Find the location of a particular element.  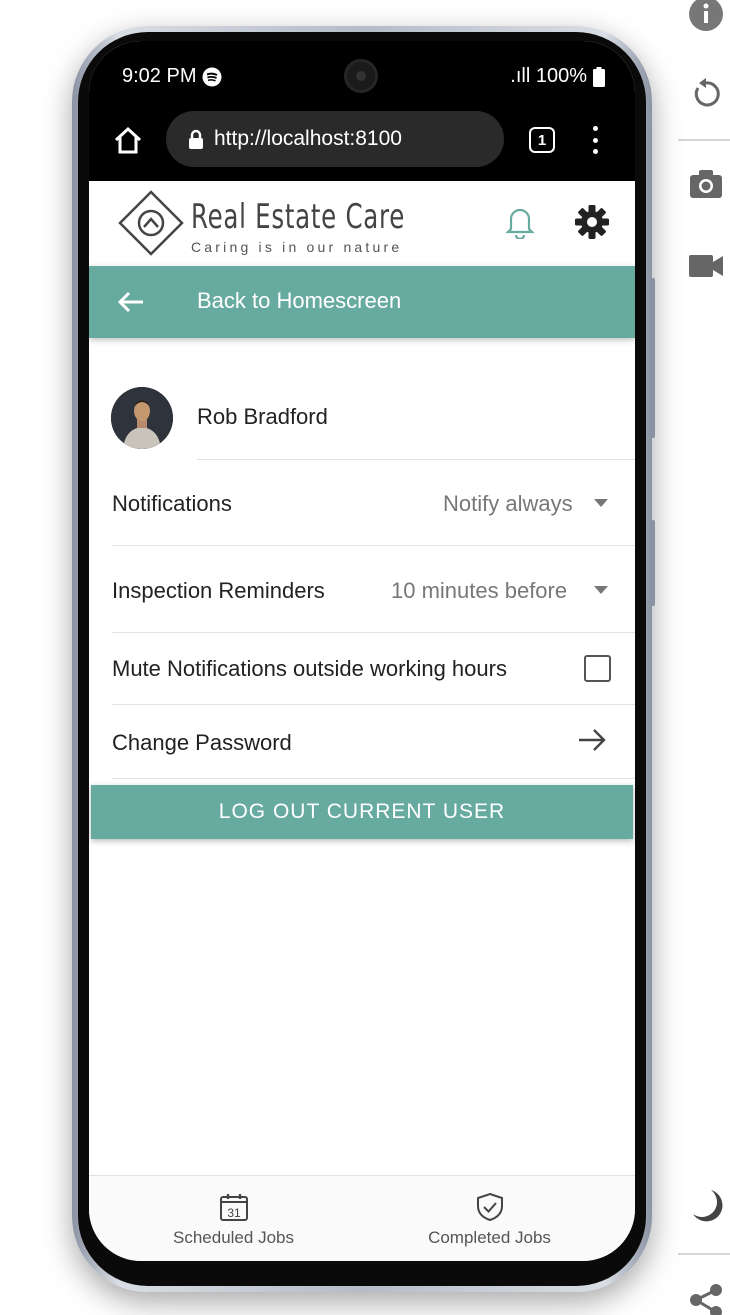

moon-icon is located at coordinates (706, 1206).